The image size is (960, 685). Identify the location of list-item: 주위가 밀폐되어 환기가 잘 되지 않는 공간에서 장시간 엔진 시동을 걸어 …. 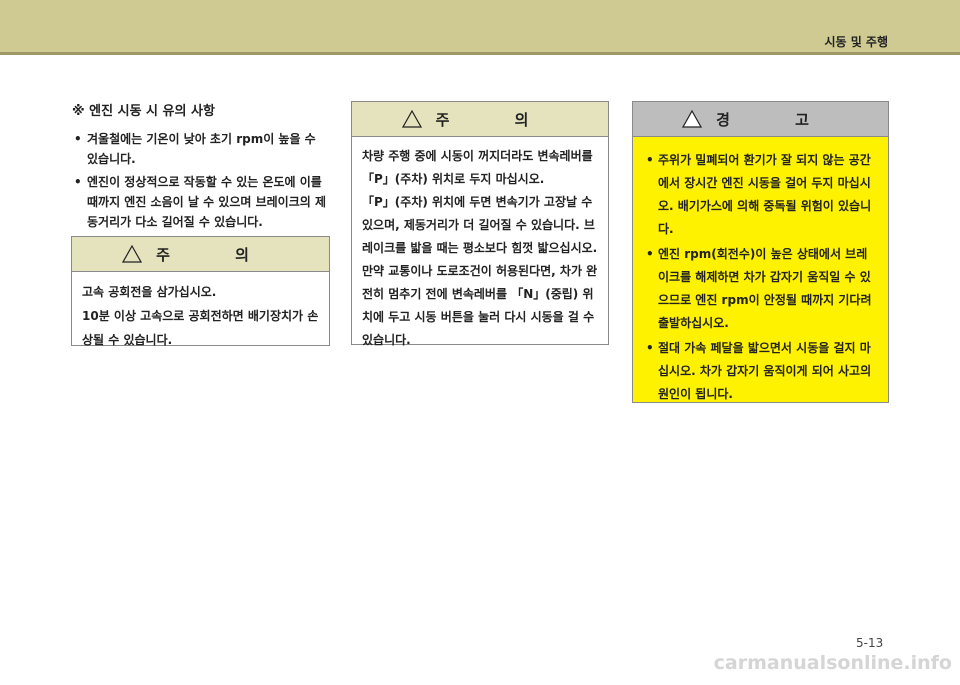
(760, 195).